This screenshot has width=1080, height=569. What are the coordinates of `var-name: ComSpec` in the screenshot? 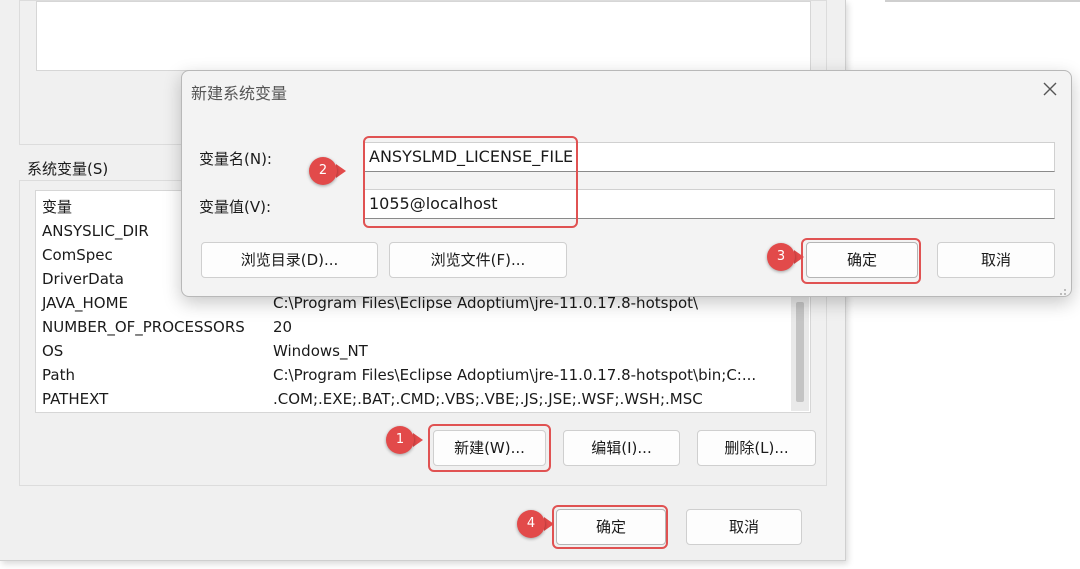 It's located at (77, 255).